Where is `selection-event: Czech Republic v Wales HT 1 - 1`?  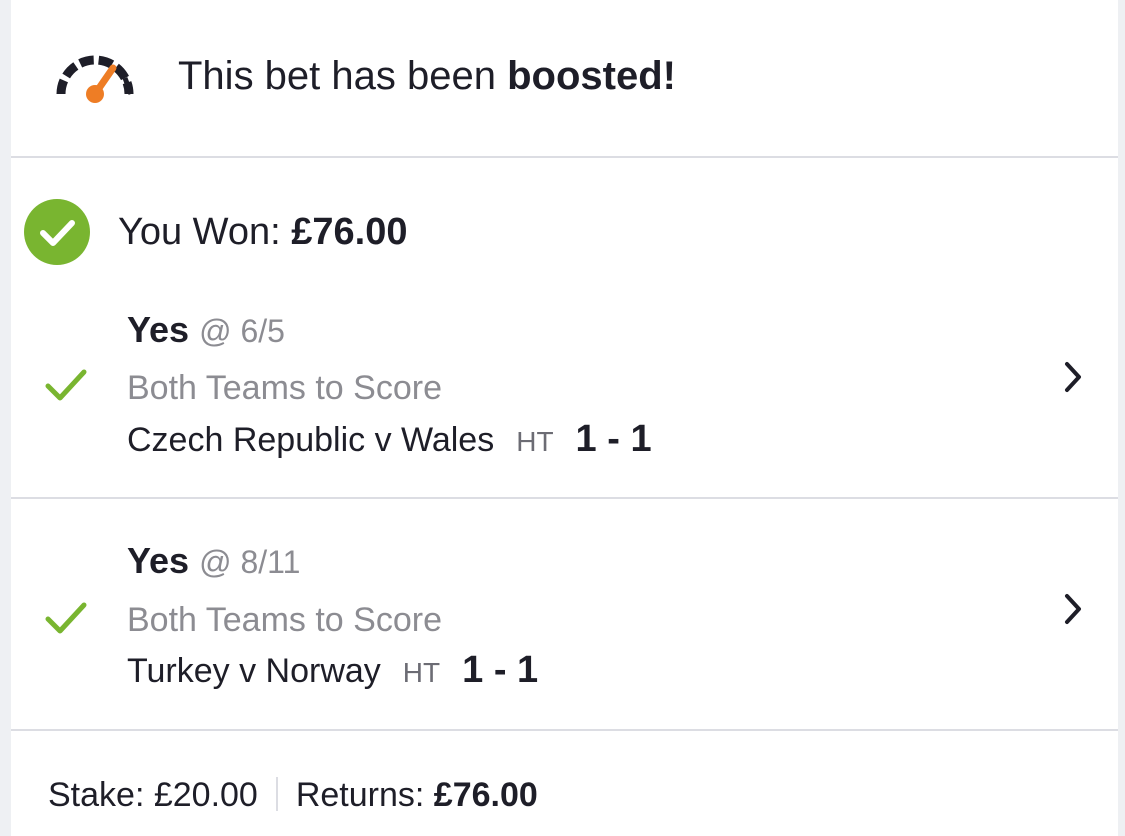 selection-event: Czech Republic v Wales HT 1 - 1 is located at coordinates (389, 440).